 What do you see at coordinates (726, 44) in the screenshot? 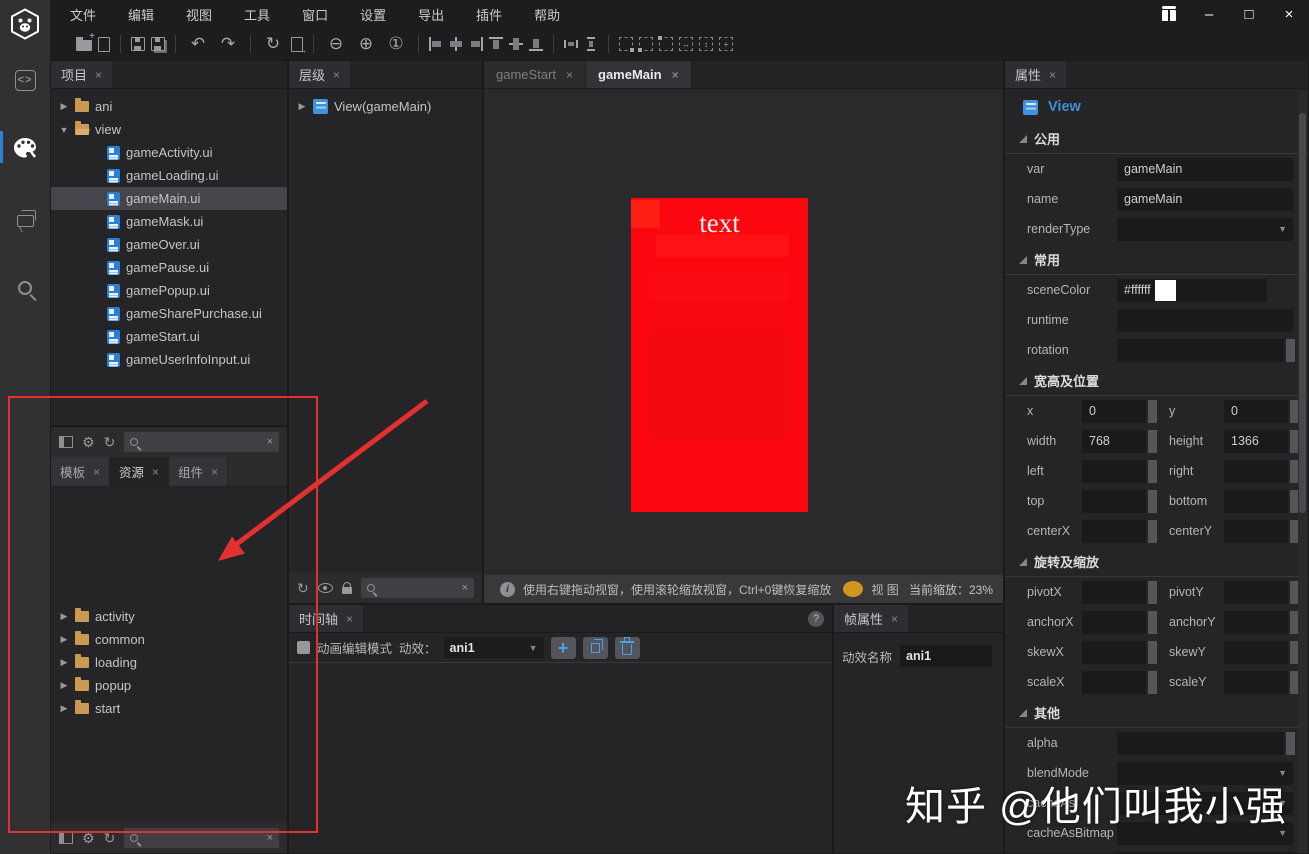
I see `fit-both-icon: +` at bounding box center [726, 44].